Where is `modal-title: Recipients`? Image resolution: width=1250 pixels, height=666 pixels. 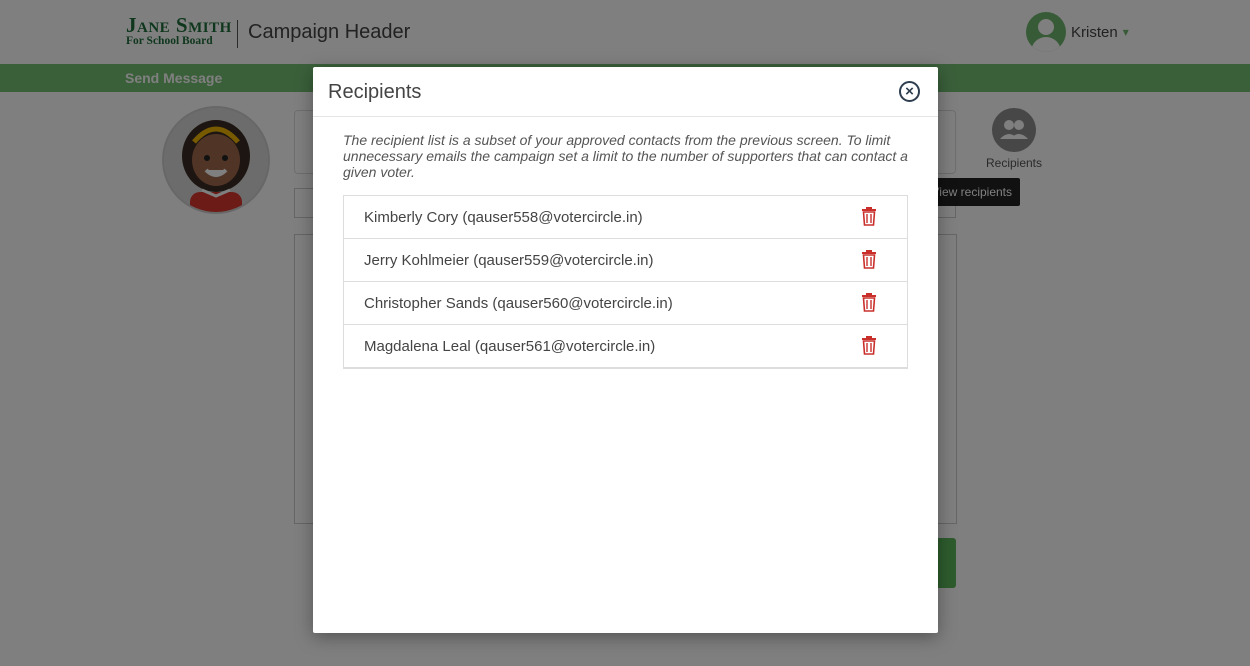
modal-title: Recipients is located at coordinates (375, 92).